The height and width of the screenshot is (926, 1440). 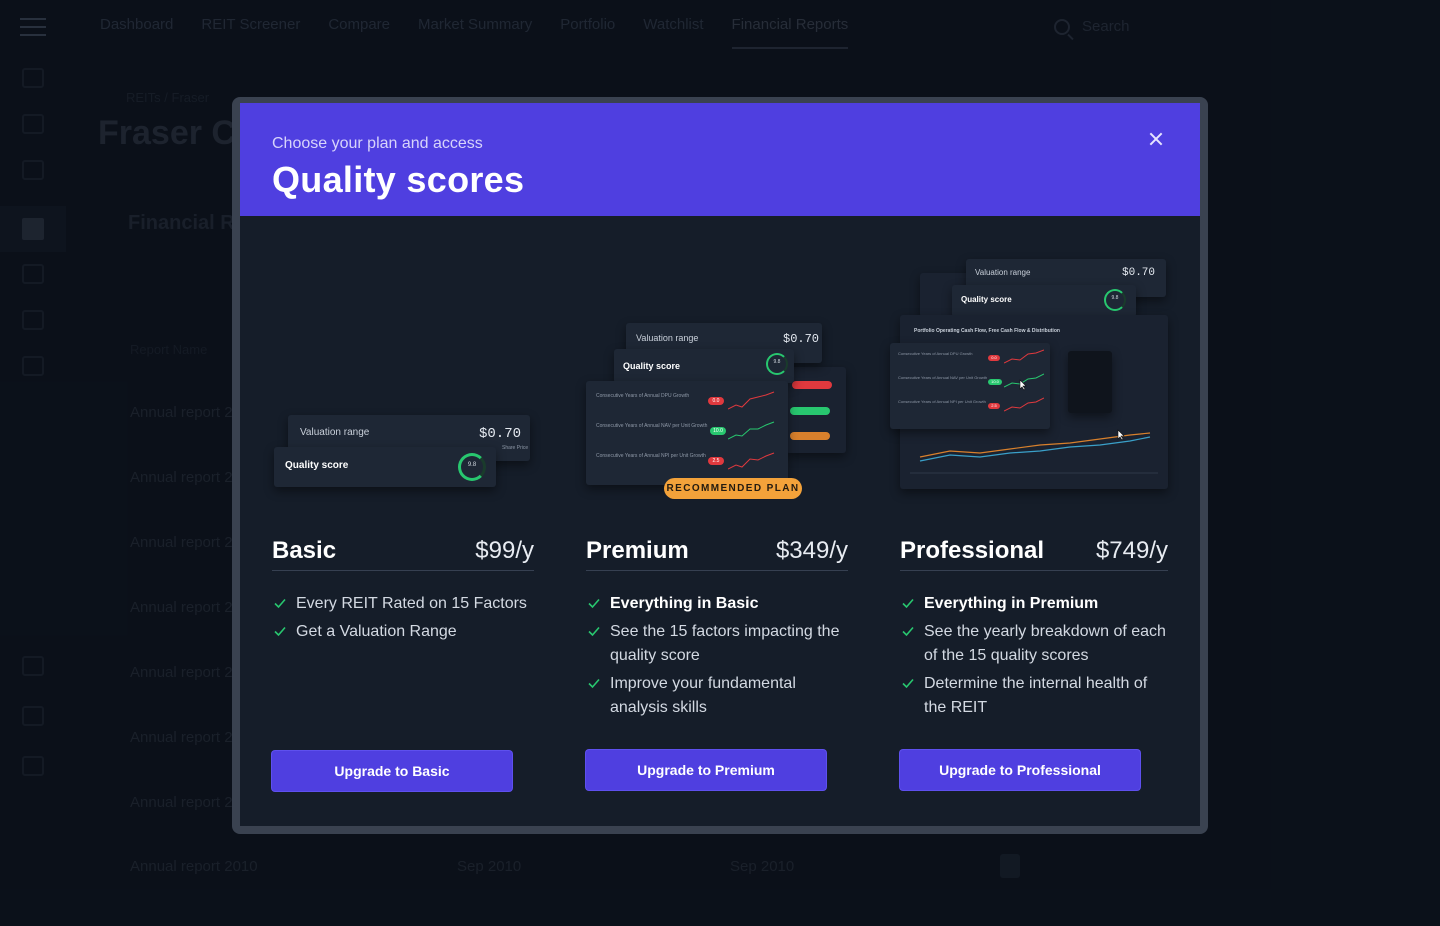 What do you see at coordinates (403, 553) in the screenshot?
I see `plan-header: Basic $99/y` at bounding box center [403, 553].